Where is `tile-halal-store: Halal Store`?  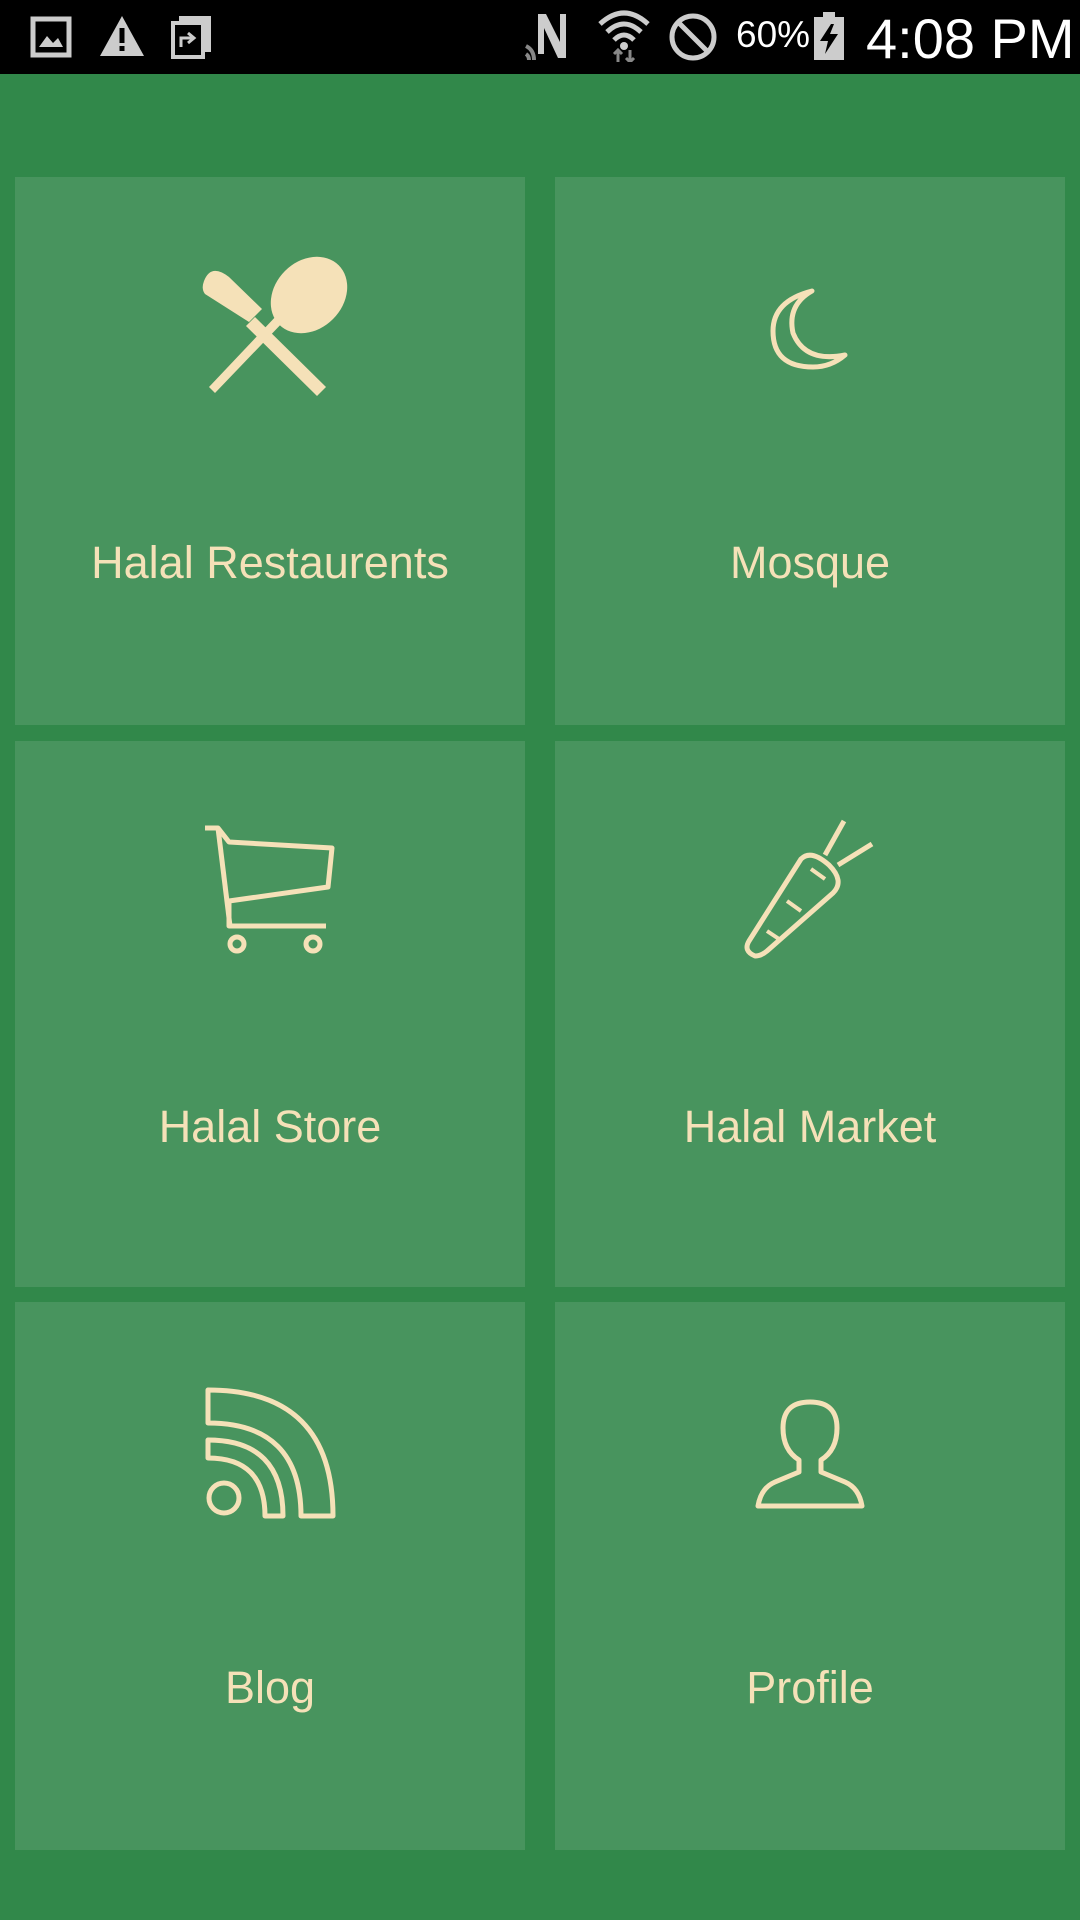
tile-halal-store: Halal Store is located at coordinates (270, 1014).